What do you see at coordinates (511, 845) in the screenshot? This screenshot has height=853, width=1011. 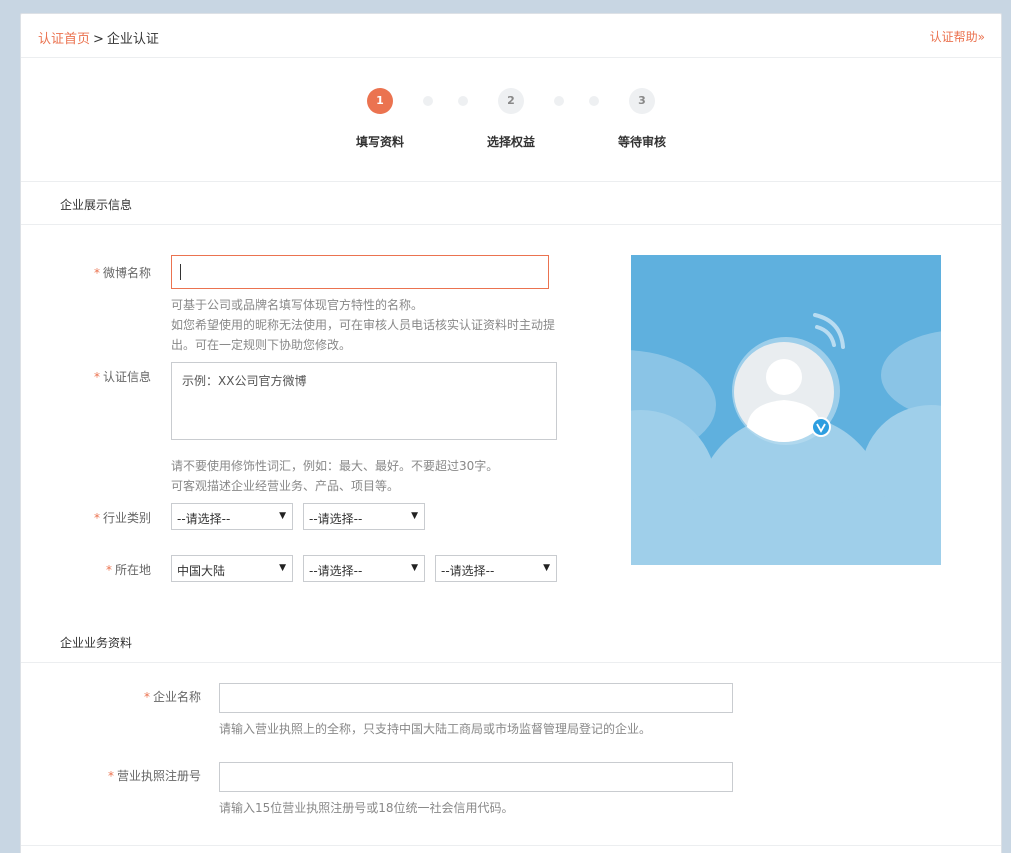 I see `divider` at bounding box center [511, 845].